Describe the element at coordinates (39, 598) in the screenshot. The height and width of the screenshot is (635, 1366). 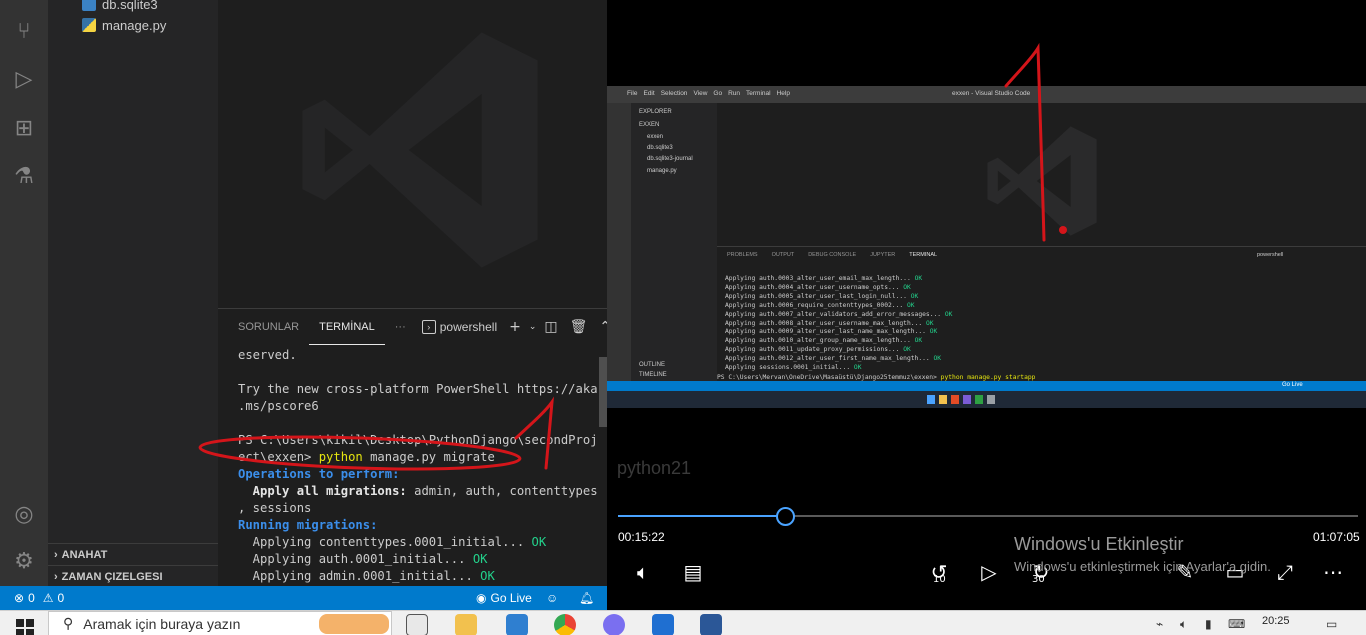
I see `problems-status: ⊗ 0 ⚠ 0` at that location.